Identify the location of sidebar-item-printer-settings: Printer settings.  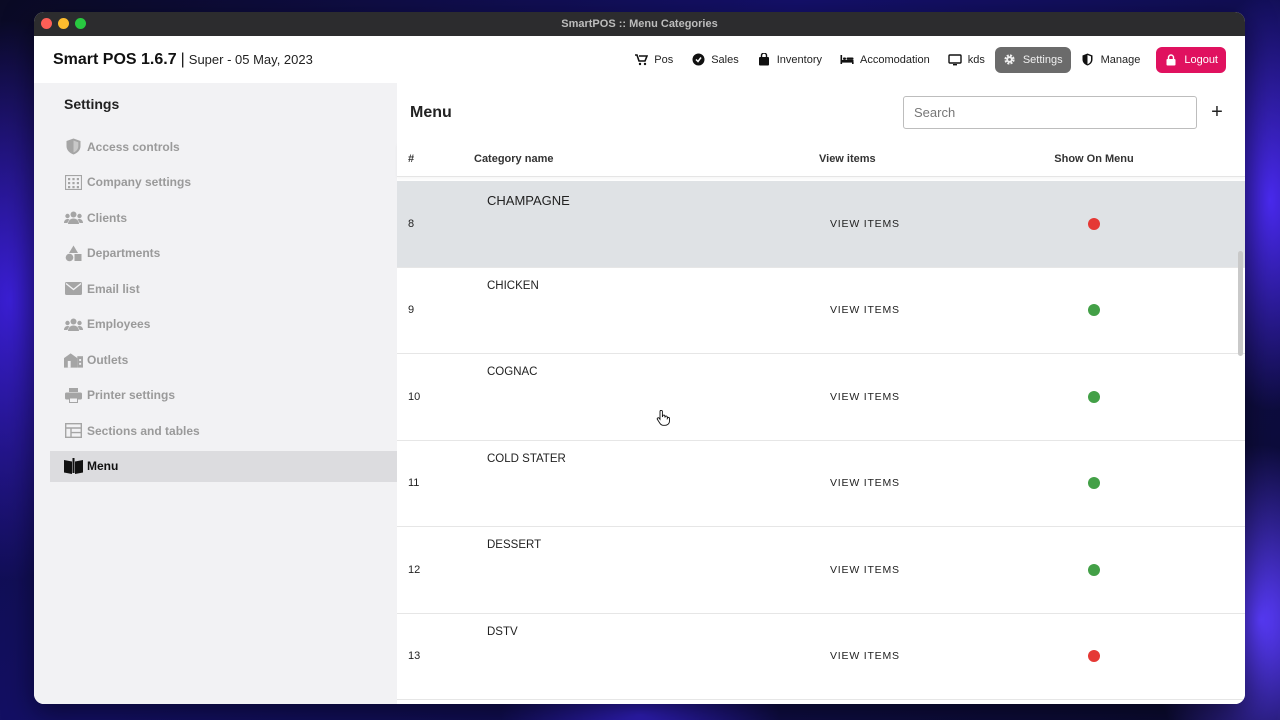
(223, 395).